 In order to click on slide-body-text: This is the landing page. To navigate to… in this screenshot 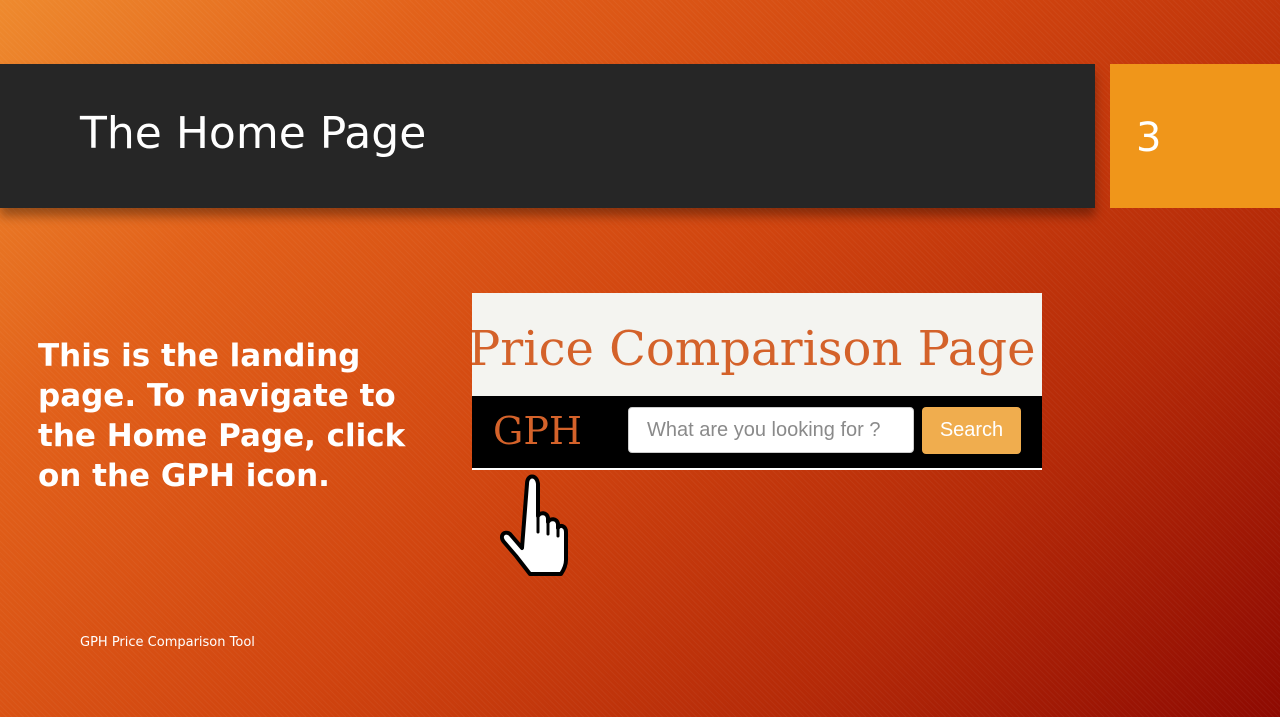, I will do `click(222, 416)`.